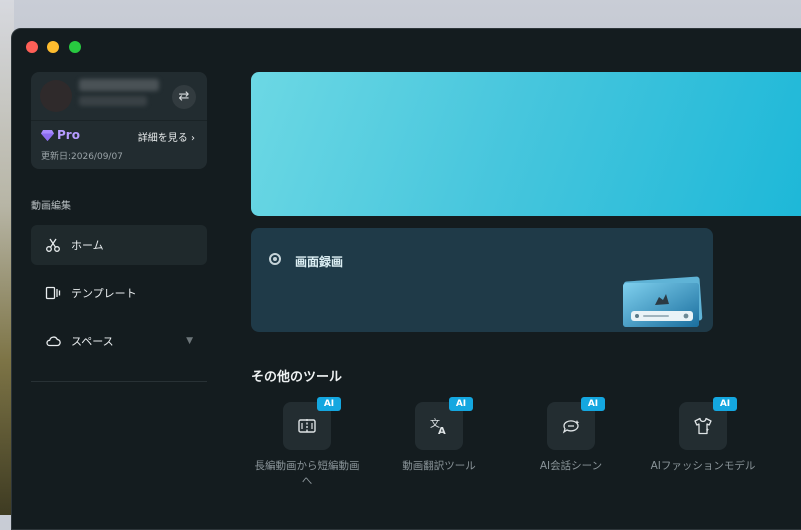 This screenshot has height=530, width=801. What do you see at coordinates (68, 135) in the screenshot?
I see `plan-label: Pro` at bounding box center [68, 135].